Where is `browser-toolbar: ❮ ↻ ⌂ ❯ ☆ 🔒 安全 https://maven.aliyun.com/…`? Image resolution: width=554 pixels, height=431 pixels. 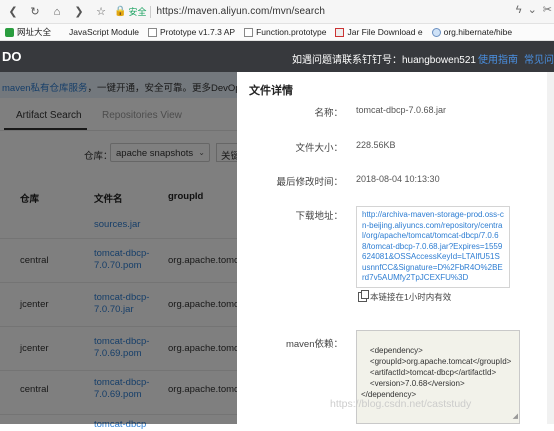
browser-toolbar: ❮ ↻ ⌂ ❯ ☆ 🔒 安全 https://maven.aliyun.com/… is located at coordinates (277, 12).